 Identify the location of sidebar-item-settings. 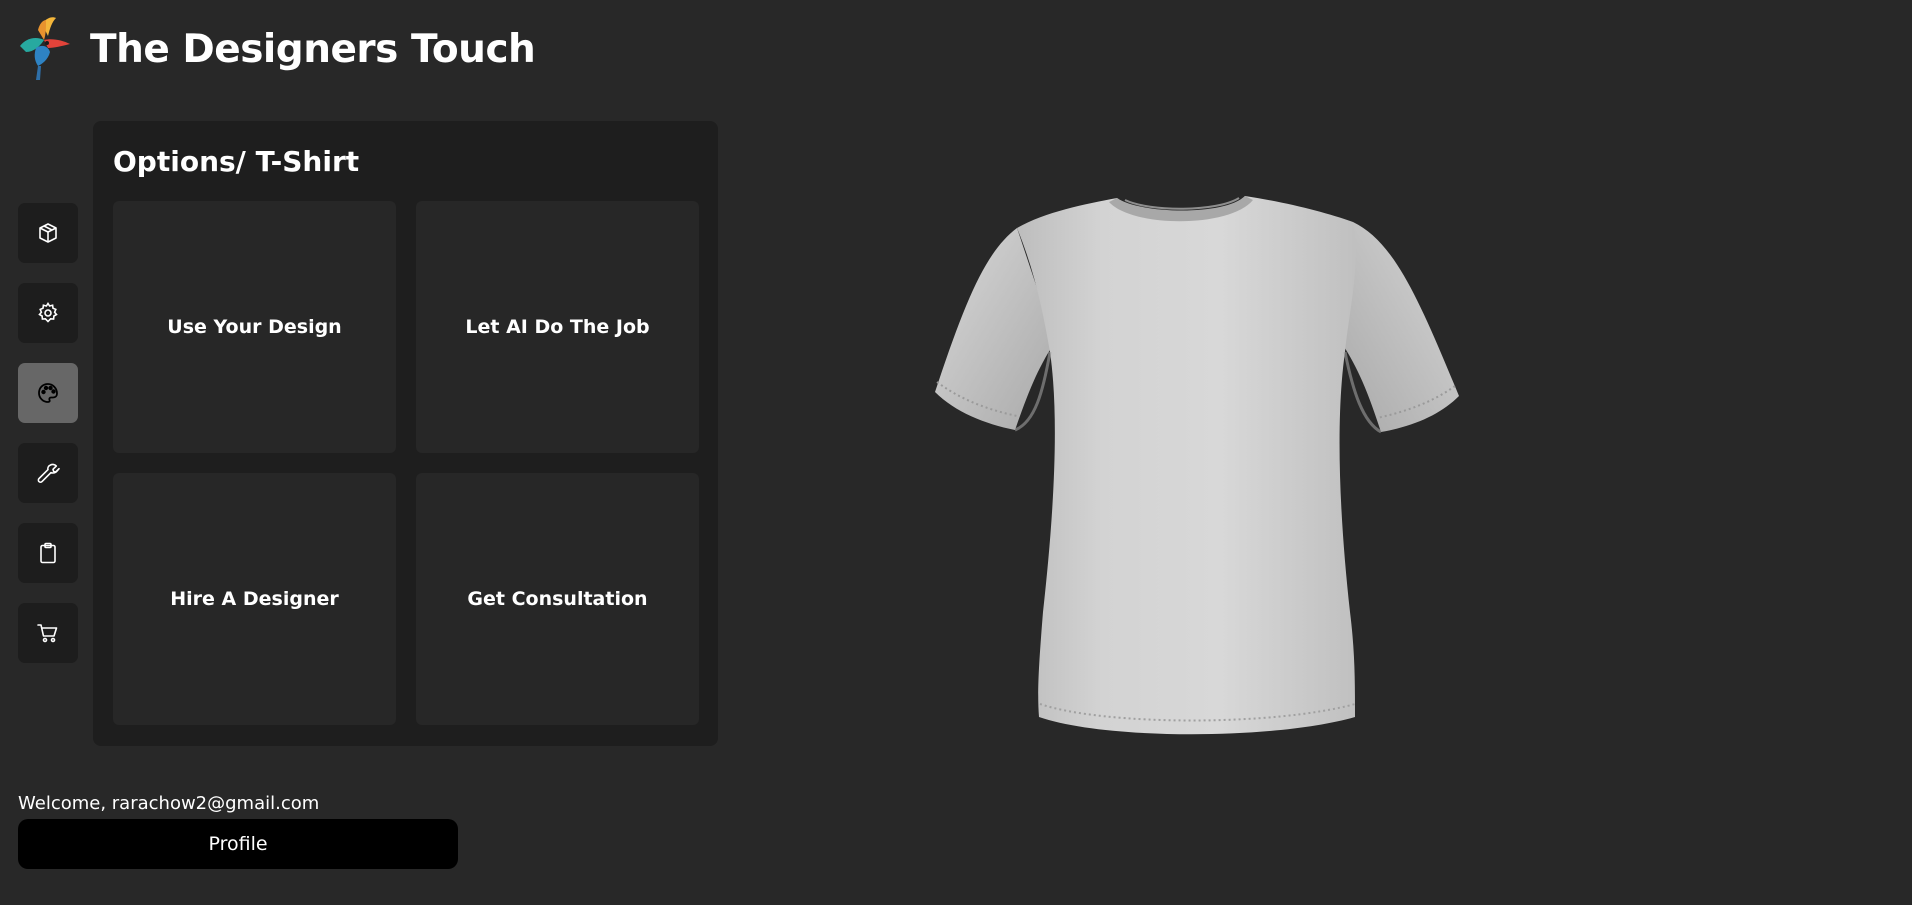
(48, 313).